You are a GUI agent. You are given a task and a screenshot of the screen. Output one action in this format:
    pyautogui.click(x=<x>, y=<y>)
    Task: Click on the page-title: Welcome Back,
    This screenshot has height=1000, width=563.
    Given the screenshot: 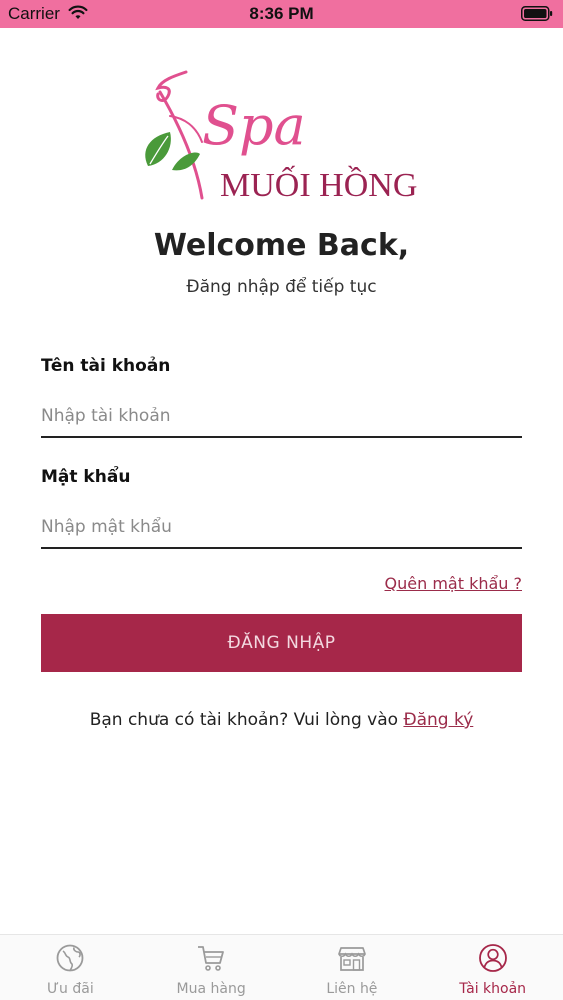 What is the action you would take?
    pyautogui.click(x=281, y=245)
    